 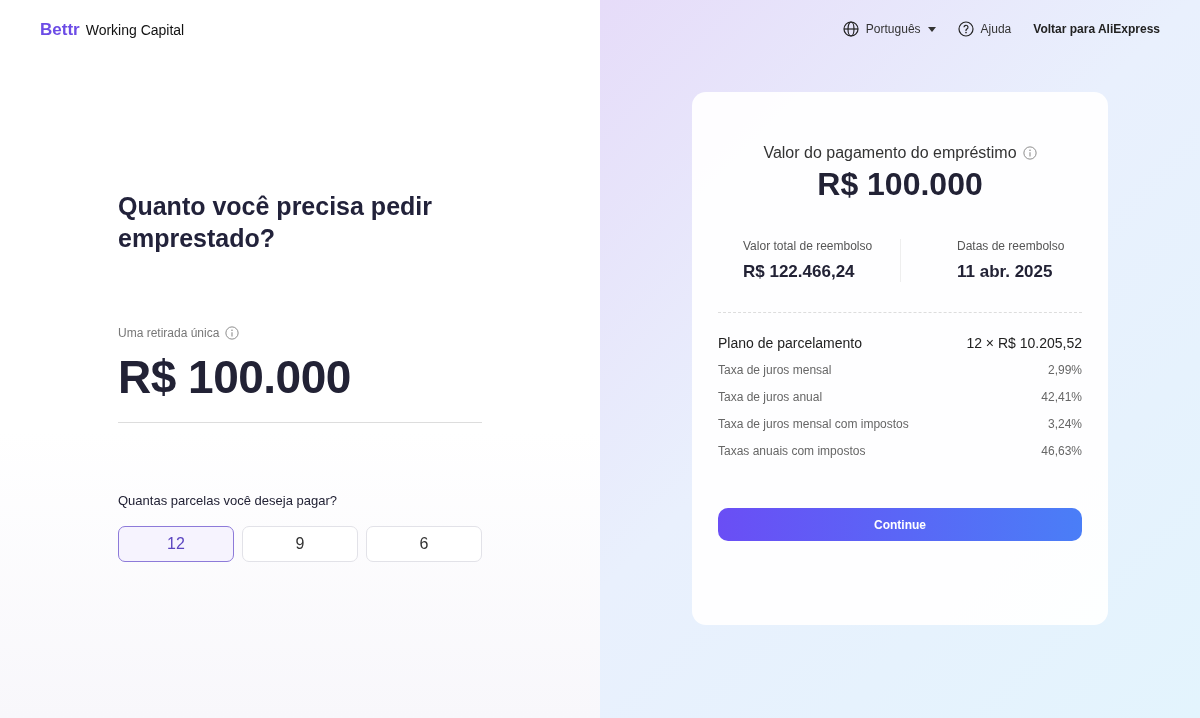 I want to click on stat-value: R$ 122.466,24, so click(x=799, y=272).